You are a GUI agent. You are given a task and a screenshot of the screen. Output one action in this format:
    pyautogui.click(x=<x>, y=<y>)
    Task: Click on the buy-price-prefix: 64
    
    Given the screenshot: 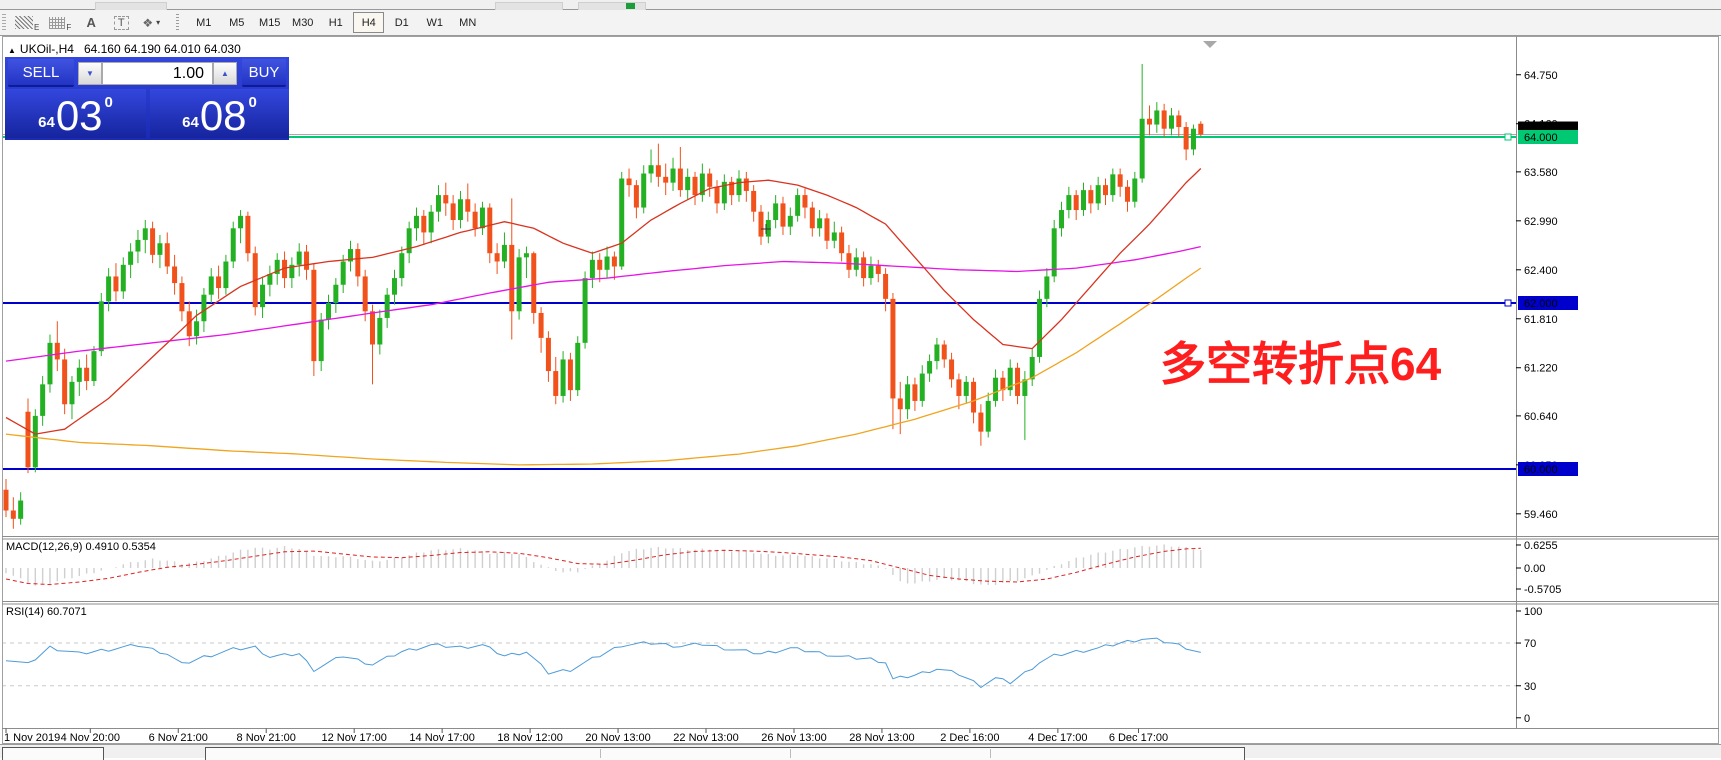 What is the action you would take?
    pyautogui.click(x=190, y=122)
    